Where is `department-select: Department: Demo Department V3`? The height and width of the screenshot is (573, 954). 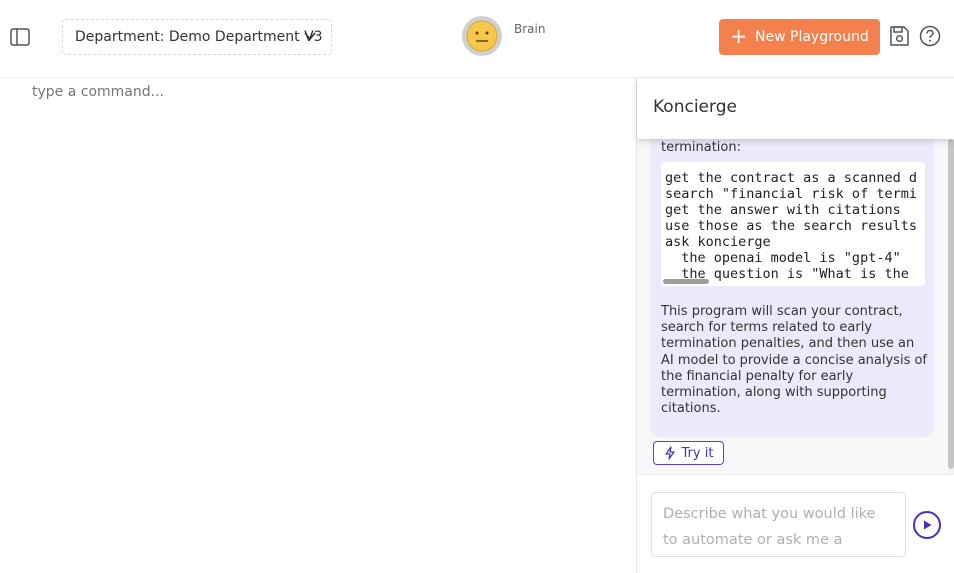 department-select: Department: Demo Department V3 is located at coordinates (197, 37).